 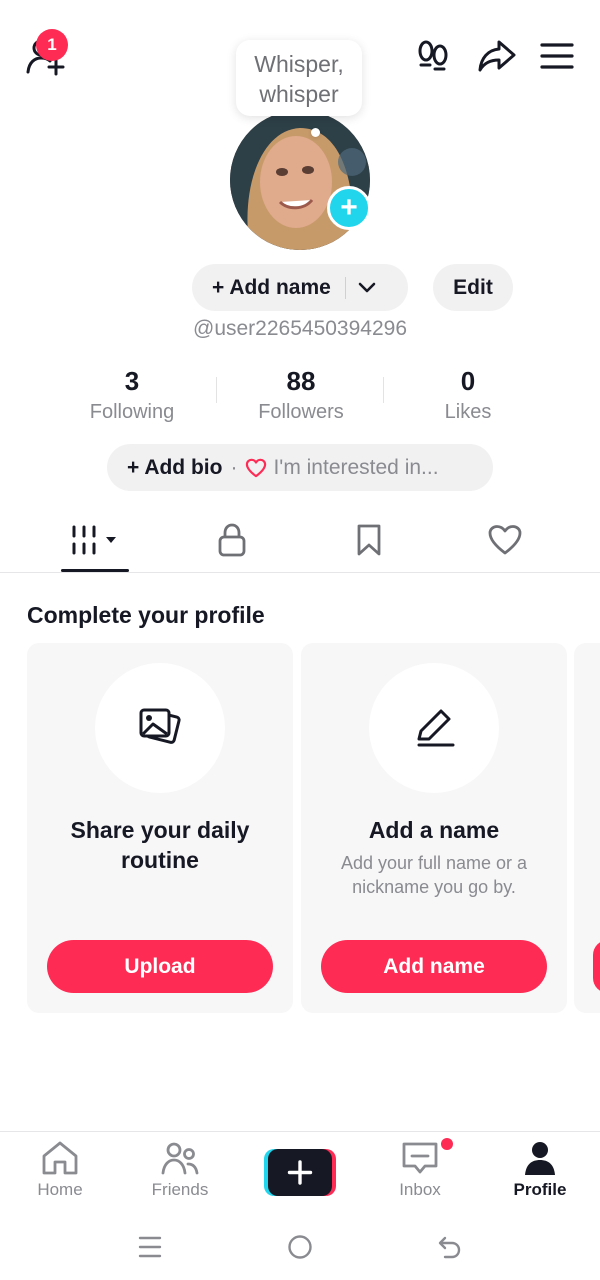 What do you see at coordinates (540, 1158) in the screenshot?
I see `profile-icon` at bounding box center [540, 1158].